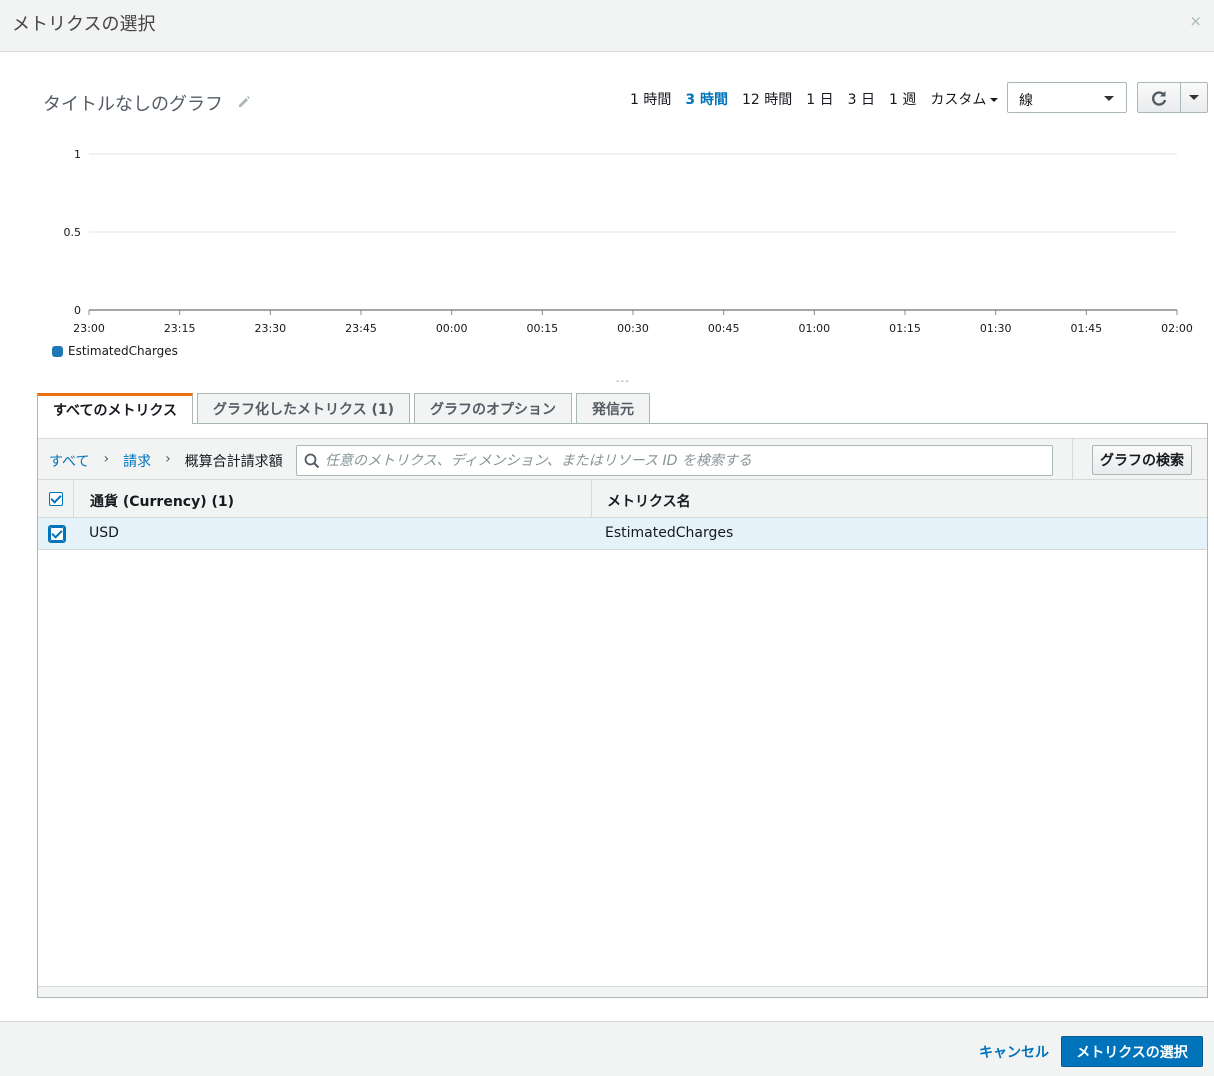 Image resolution: width=1214 pixels, height=1076 pixels. Describe the element at coordinates (104, 533) in the screenshot. I see `cell-currency: USD` at that location.